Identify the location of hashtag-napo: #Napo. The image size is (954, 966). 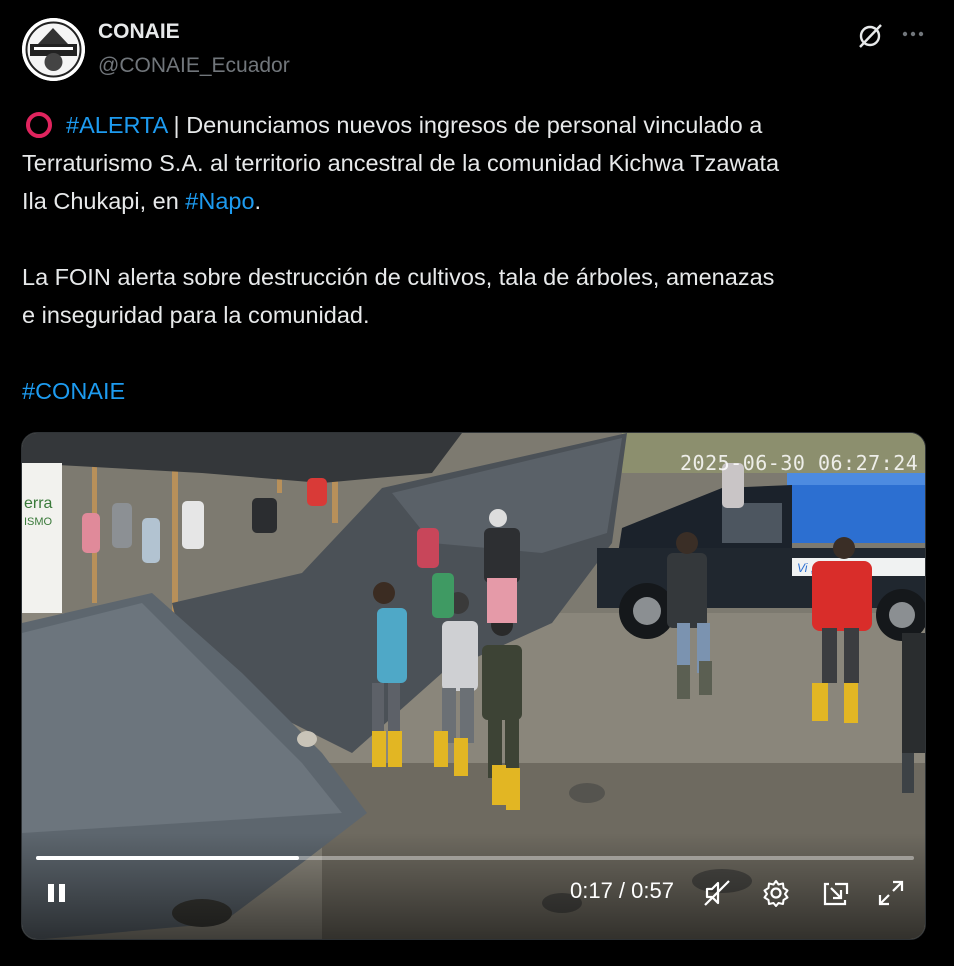
(219, 201).